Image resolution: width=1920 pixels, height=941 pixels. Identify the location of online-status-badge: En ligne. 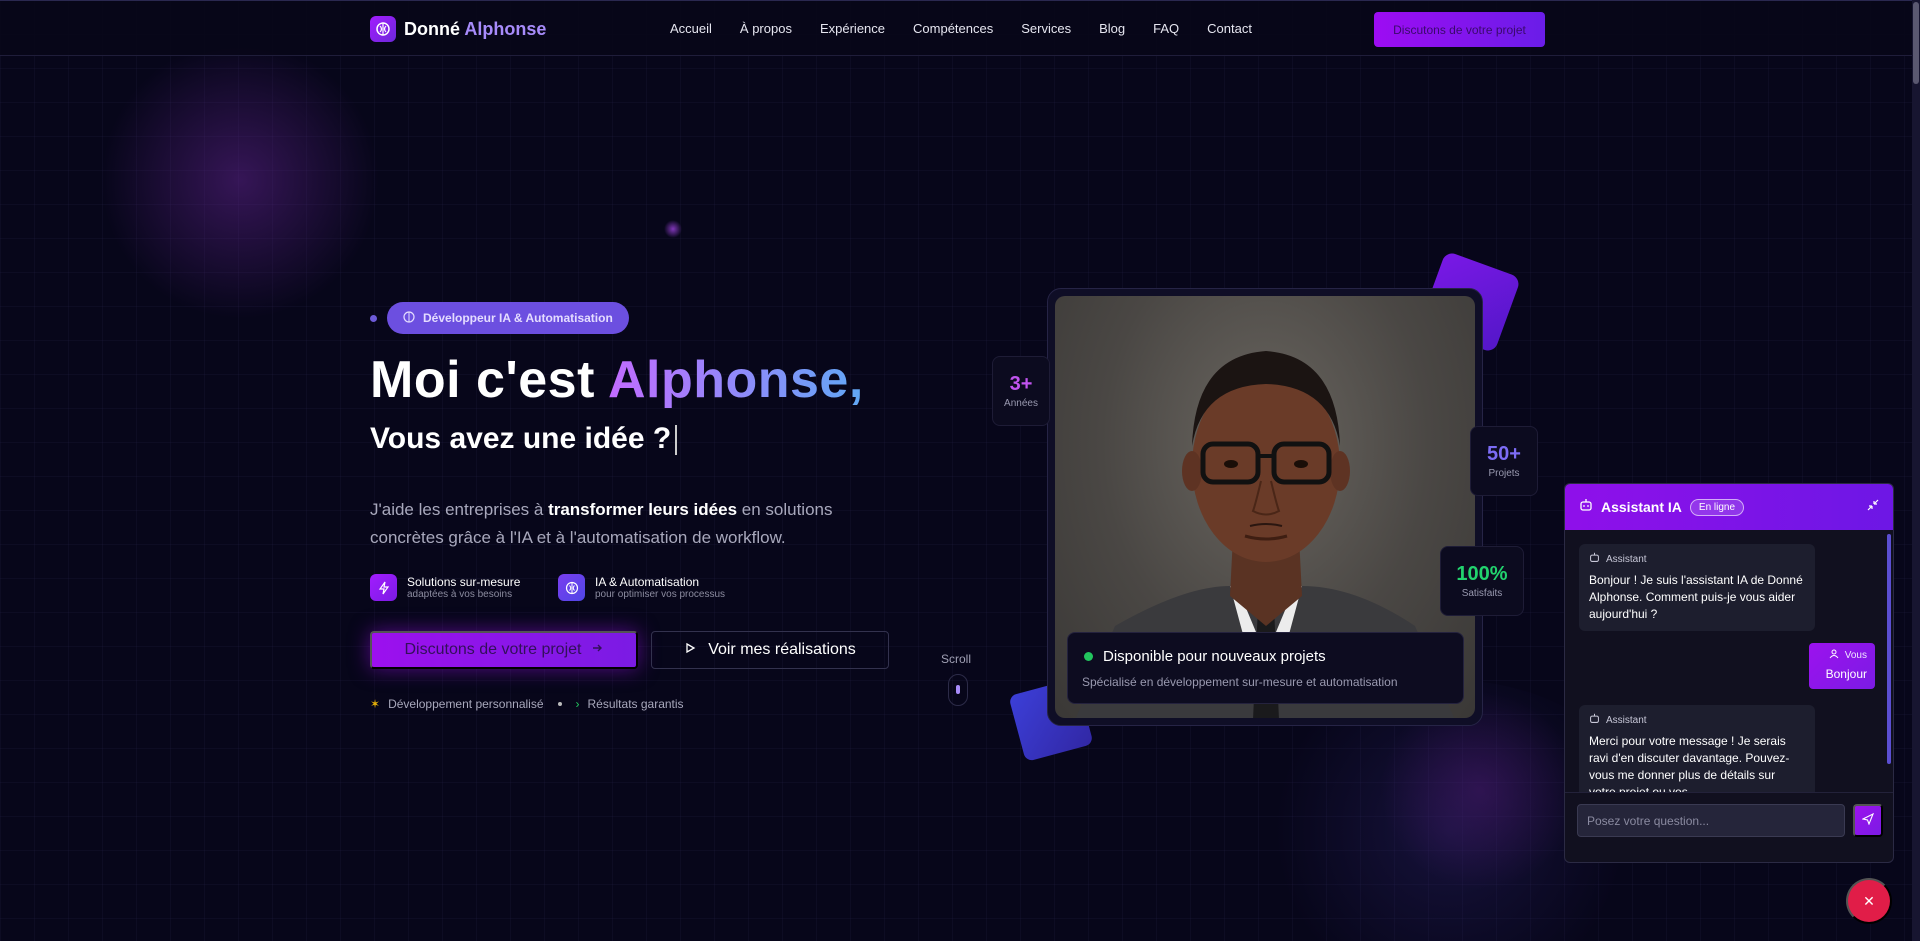
(1717, 507).